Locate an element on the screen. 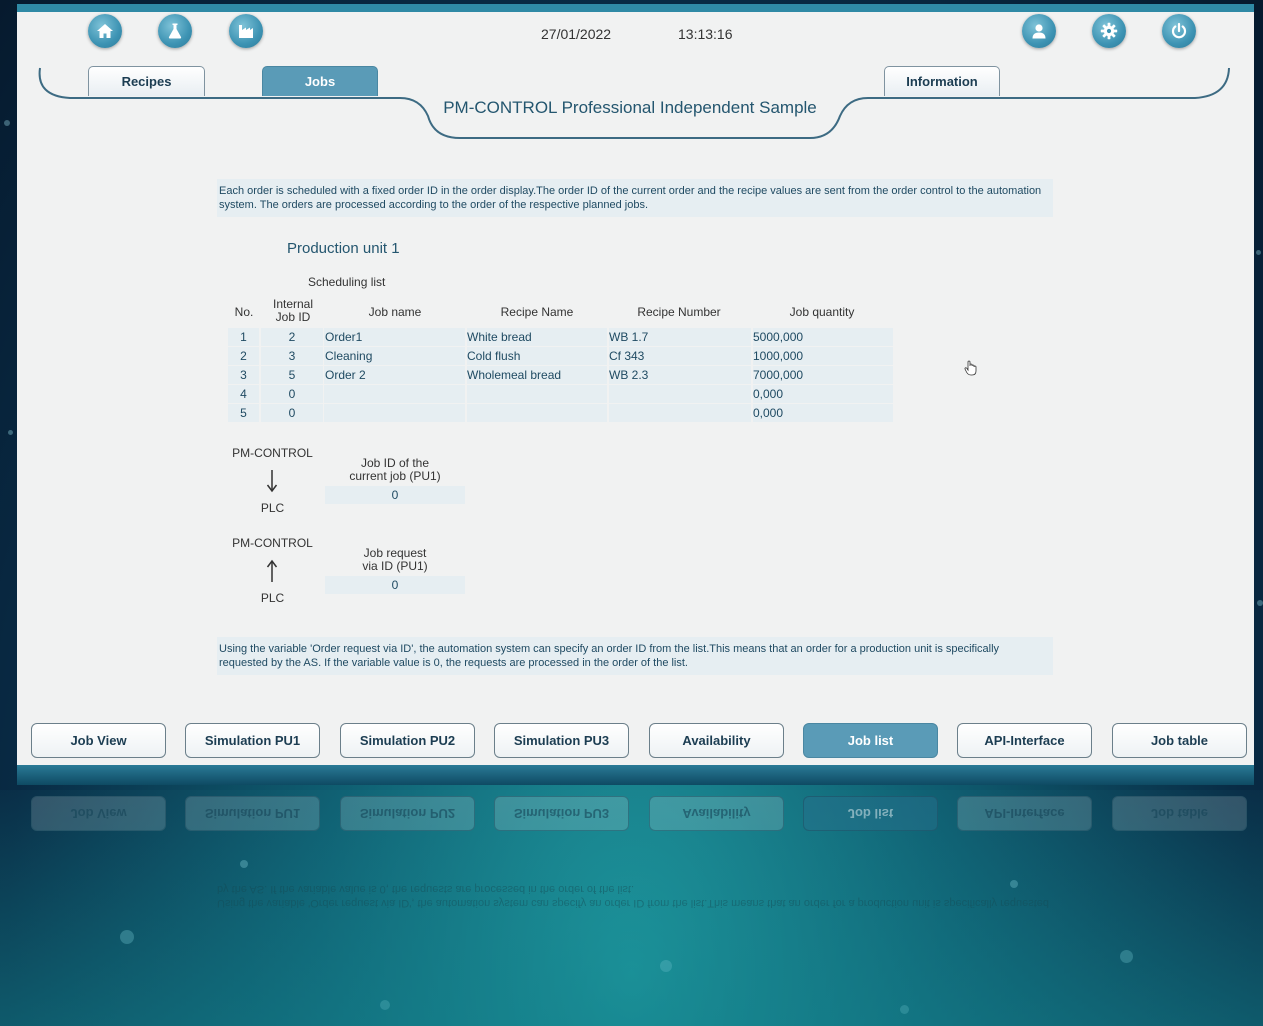  home-button is located at coordinates (105, 31).